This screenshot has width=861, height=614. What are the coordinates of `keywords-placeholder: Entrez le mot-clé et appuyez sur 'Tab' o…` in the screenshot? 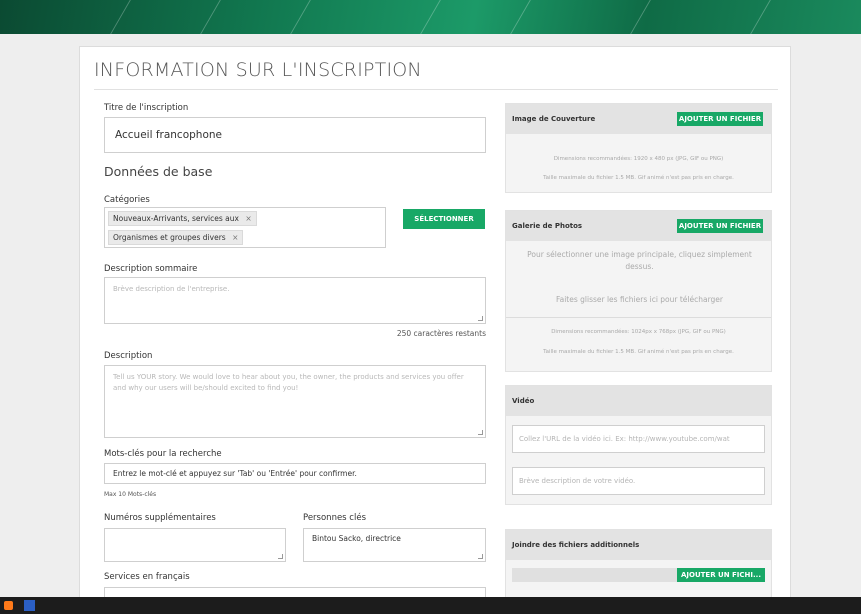 It's located at (235, 473).